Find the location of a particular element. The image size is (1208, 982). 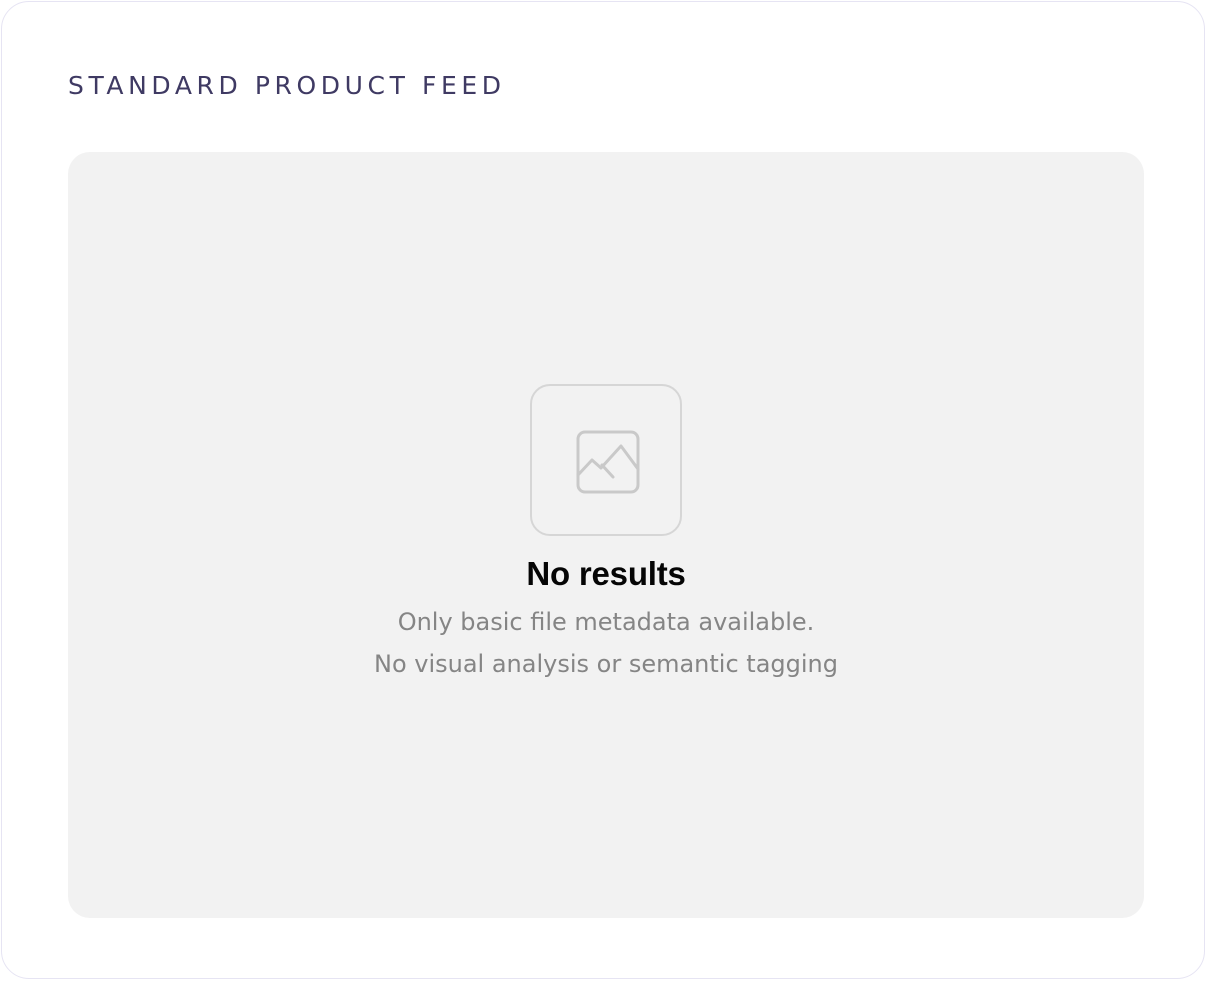

no-results-title: No results is located at coordinates (606, 573).